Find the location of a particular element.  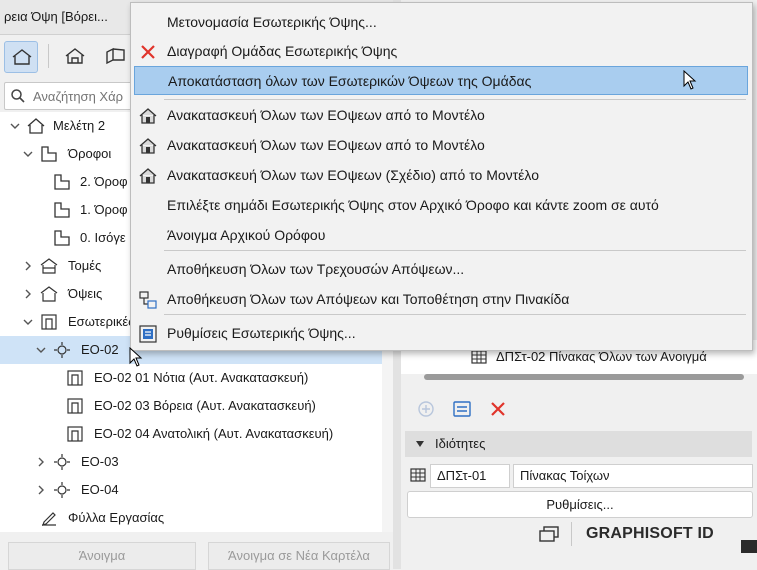

graphisoft-id-logo: GRAPHISOFT ID is located at coordinates (650, 534).